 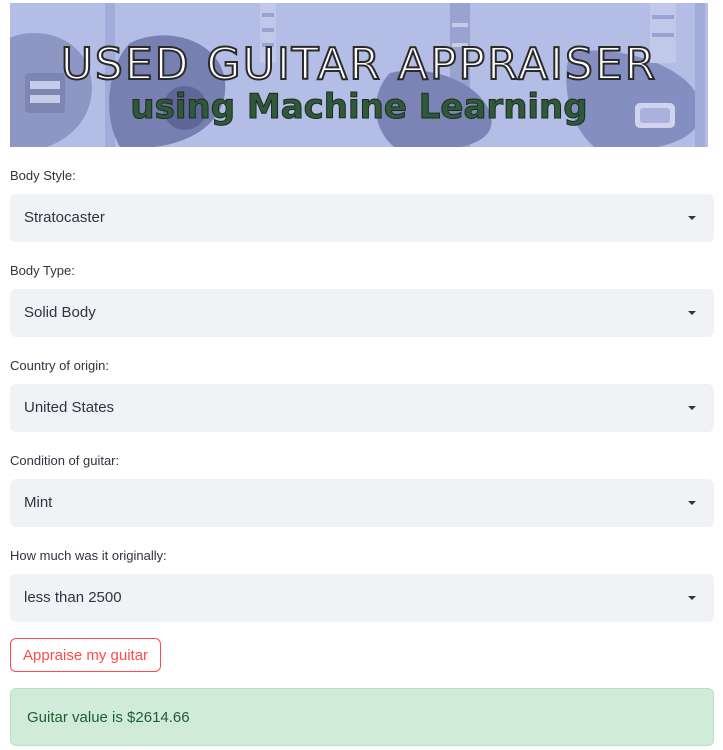 I want to click on result-text: Guitar value is $2614.66, so click(x=108, y=717).